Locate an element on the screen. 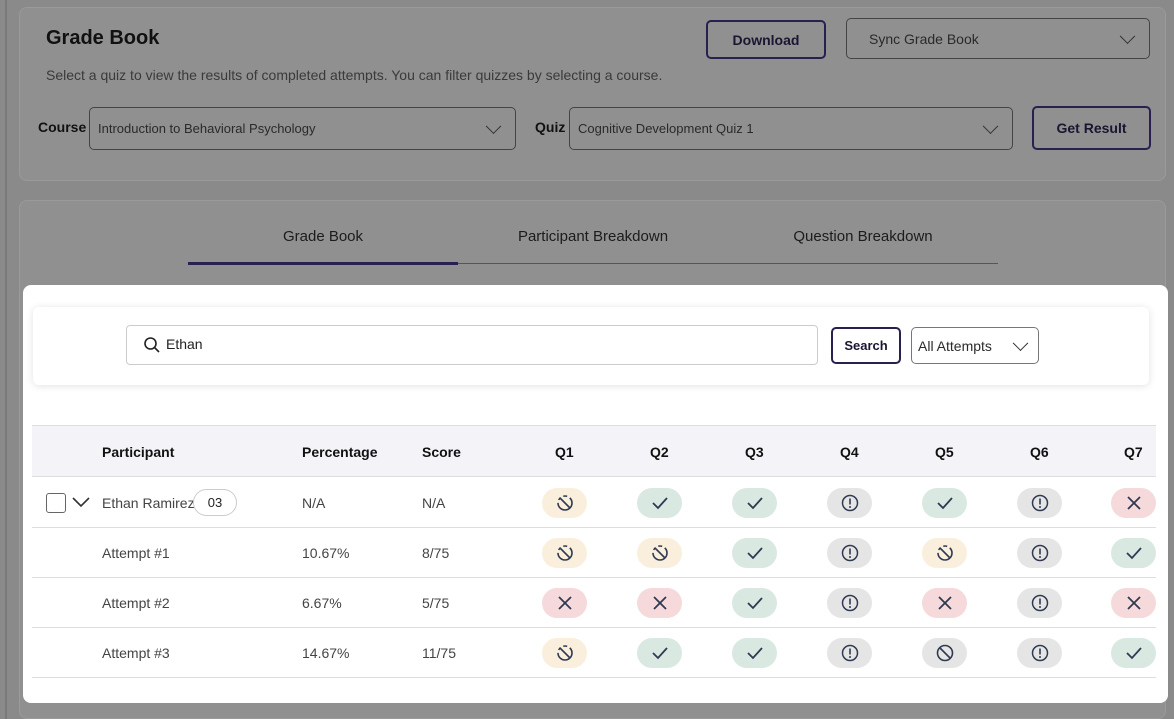 The image size is (1174, 719). quiz-value: Cognitive Development Quiz 1 is located at coordinates (666, 128).